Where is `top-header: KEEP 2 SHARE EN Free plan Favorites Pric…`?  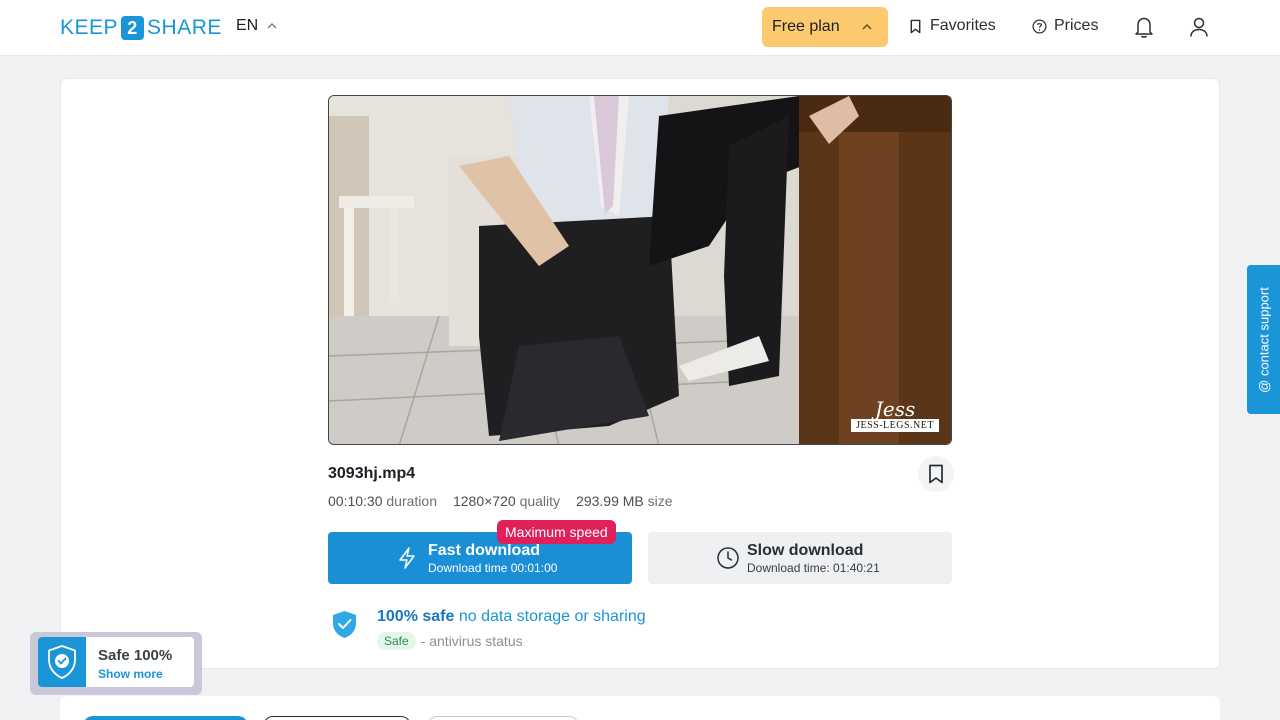 top-header: KEEP 2 SHARE EN Free plan Favorites Pric… is located at coordinates (640, 28).